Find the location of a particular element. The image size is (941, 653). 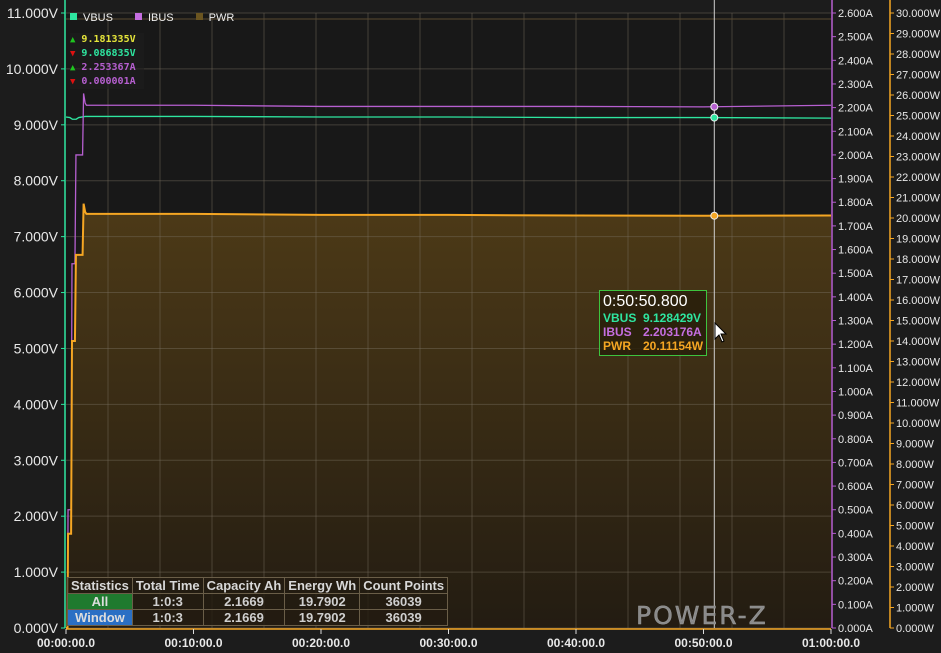

power-tick-label: 2.000W is located at coordinates (915, 588).